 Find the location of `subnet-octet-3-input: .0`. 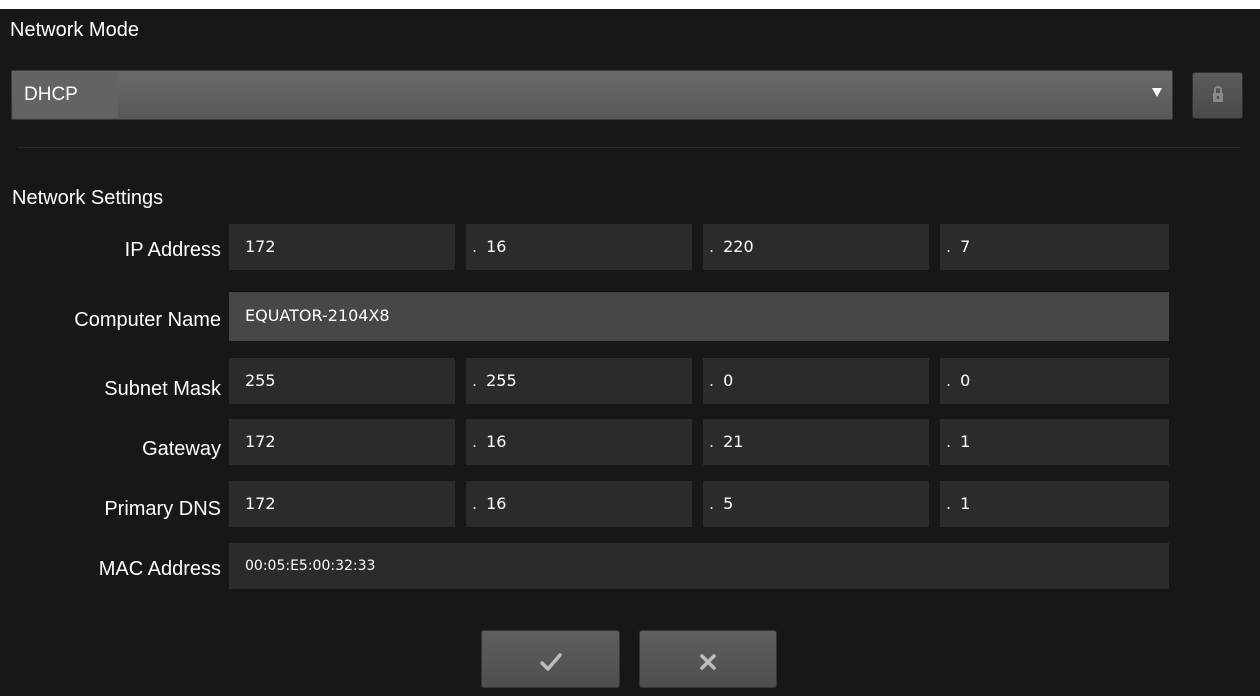

subnet-octet-3-input: .0 is located at coordinates (816, 381).